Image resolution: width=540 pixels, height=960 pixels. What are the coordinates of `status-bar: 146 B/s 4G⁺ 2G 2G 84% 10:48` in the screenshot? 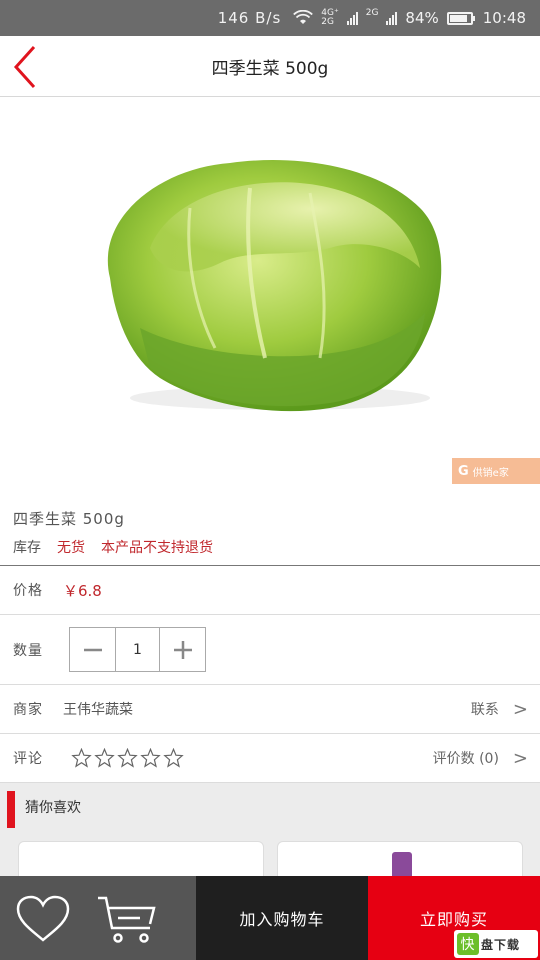 It's located at (270, 18).